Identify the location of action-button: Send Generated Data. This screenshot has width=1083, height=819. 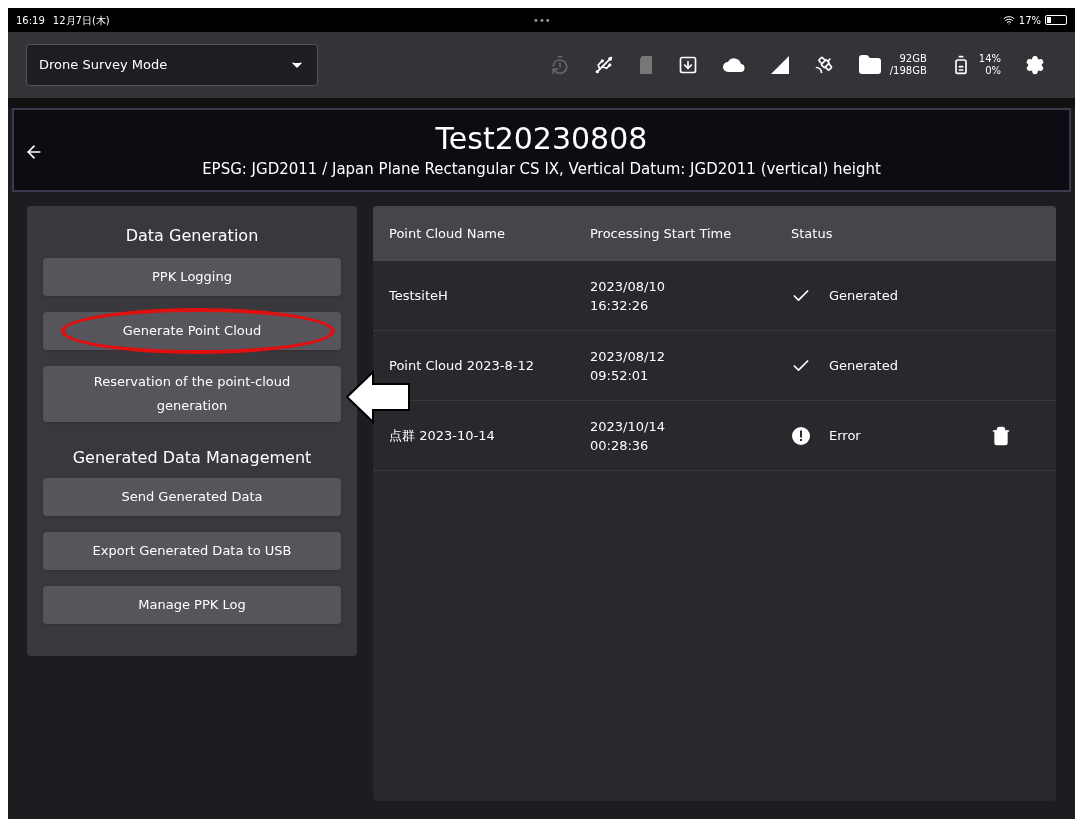
(192, 497).